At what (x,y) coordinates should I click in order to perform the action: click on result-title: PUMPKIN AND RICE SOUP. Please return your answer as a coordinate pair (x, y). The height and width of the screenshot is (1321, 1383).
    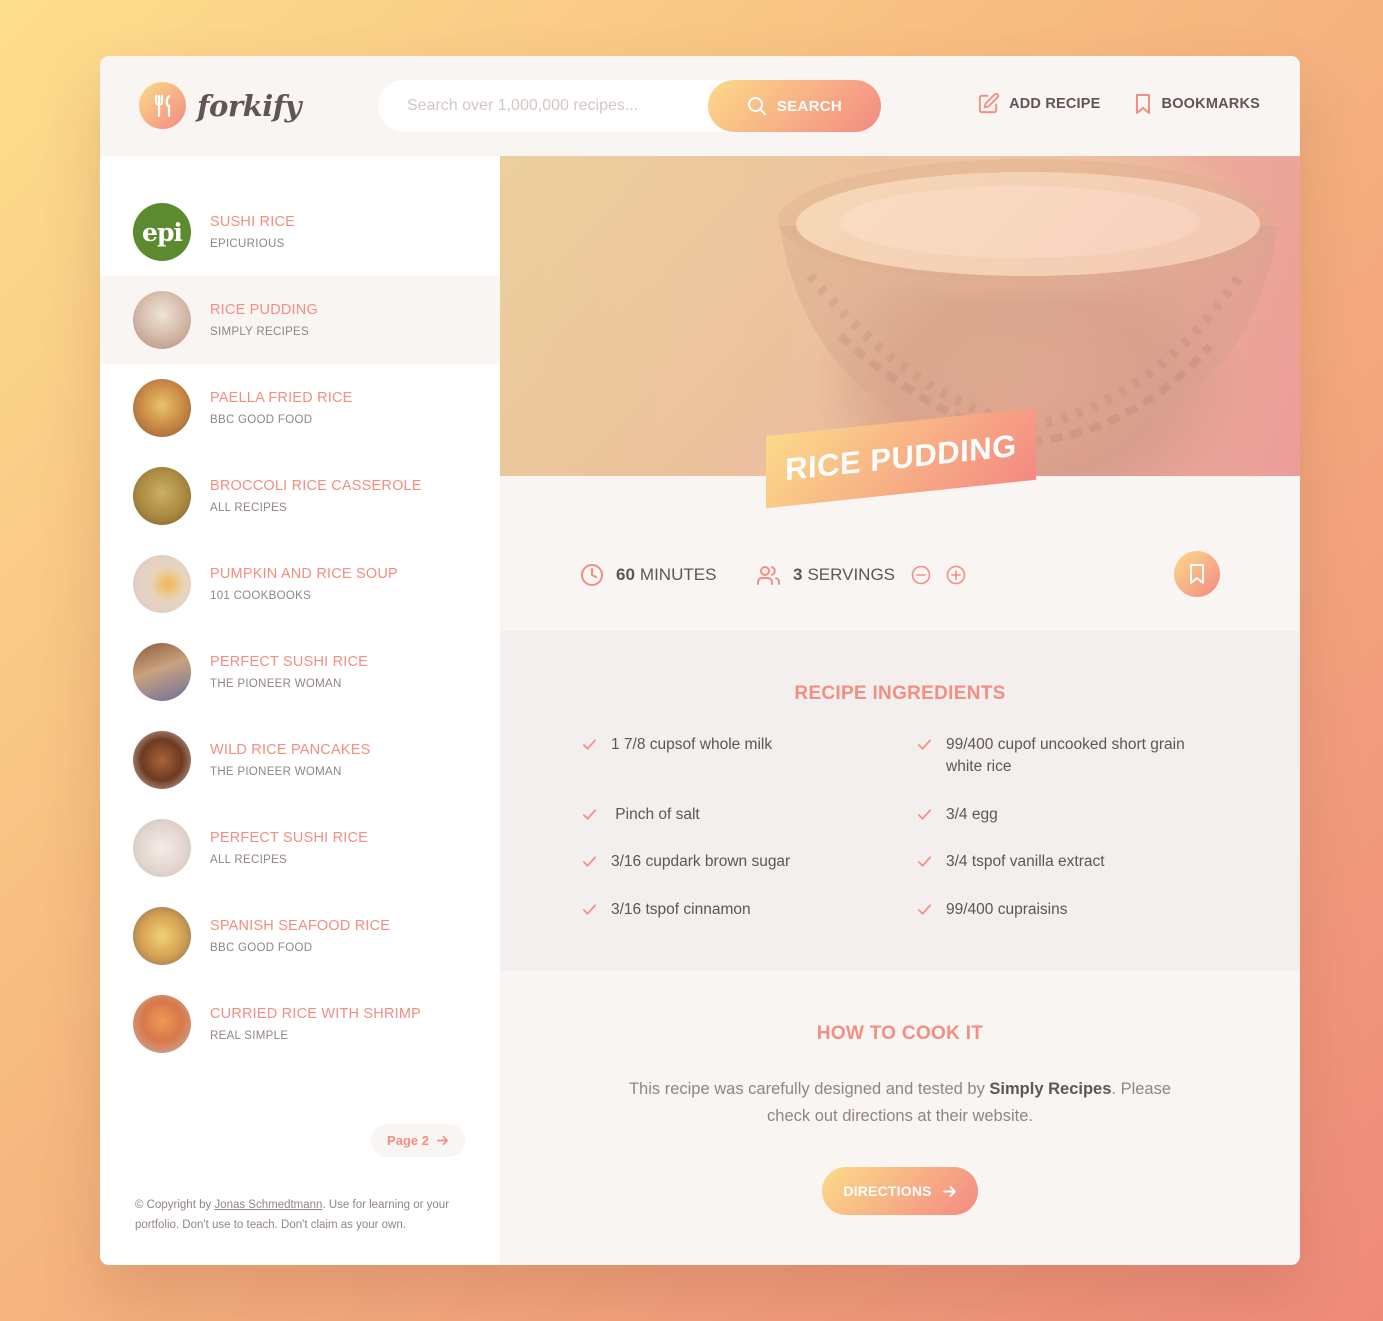
    Looking at the image, I should click on (304, 574).